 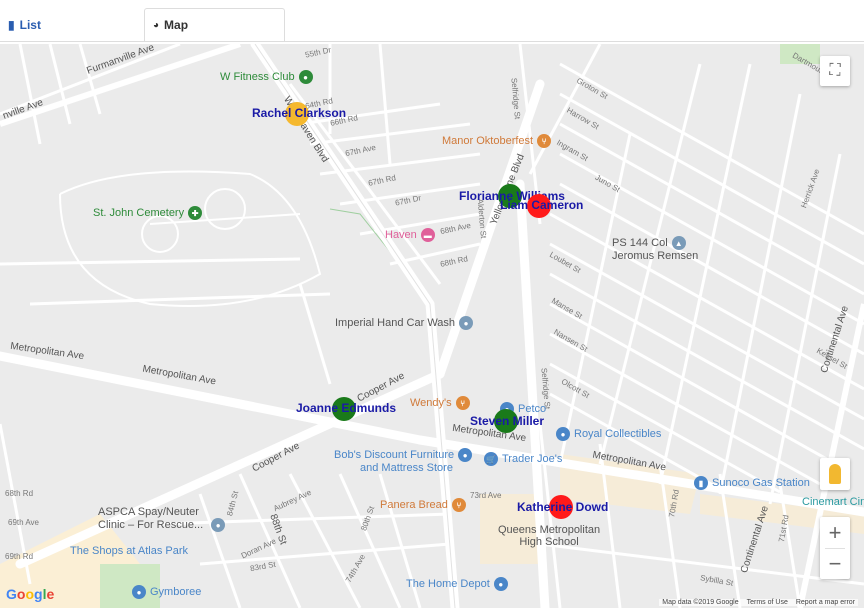 I want to click on poi-label: PS 144 Col, so click(x=640, y=243).